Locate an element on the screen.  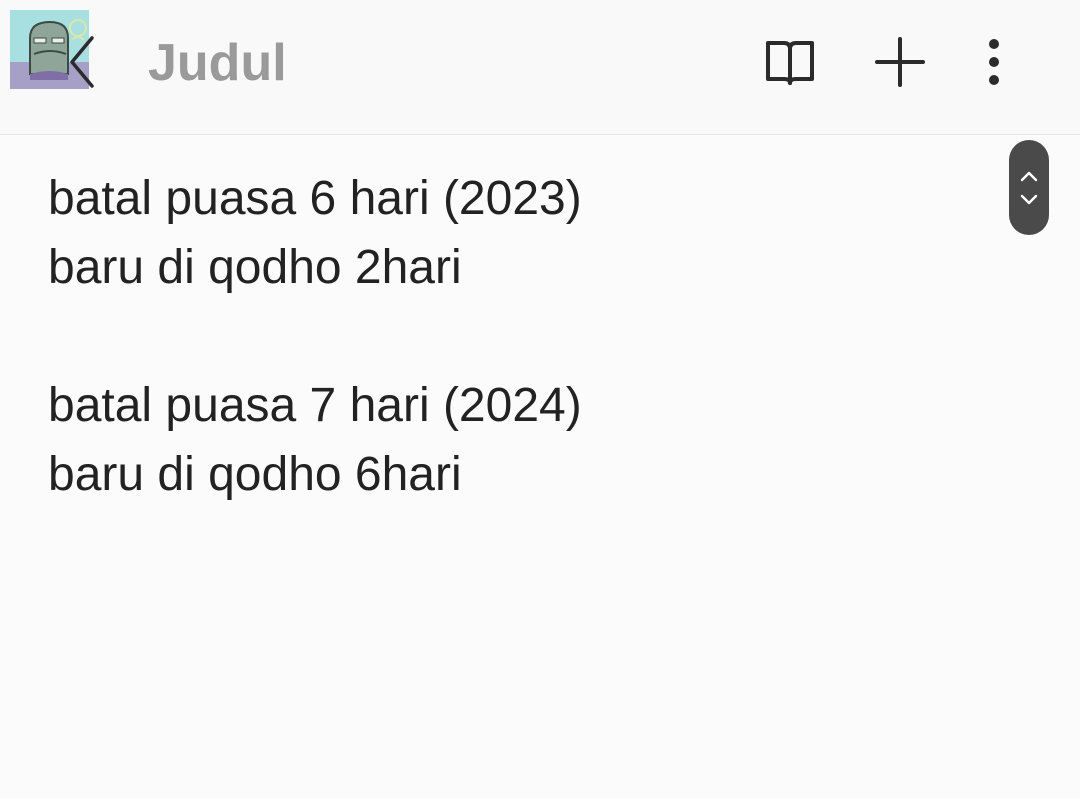
note-line: baru di qodho 6hari is located at coordinates (518, 474).